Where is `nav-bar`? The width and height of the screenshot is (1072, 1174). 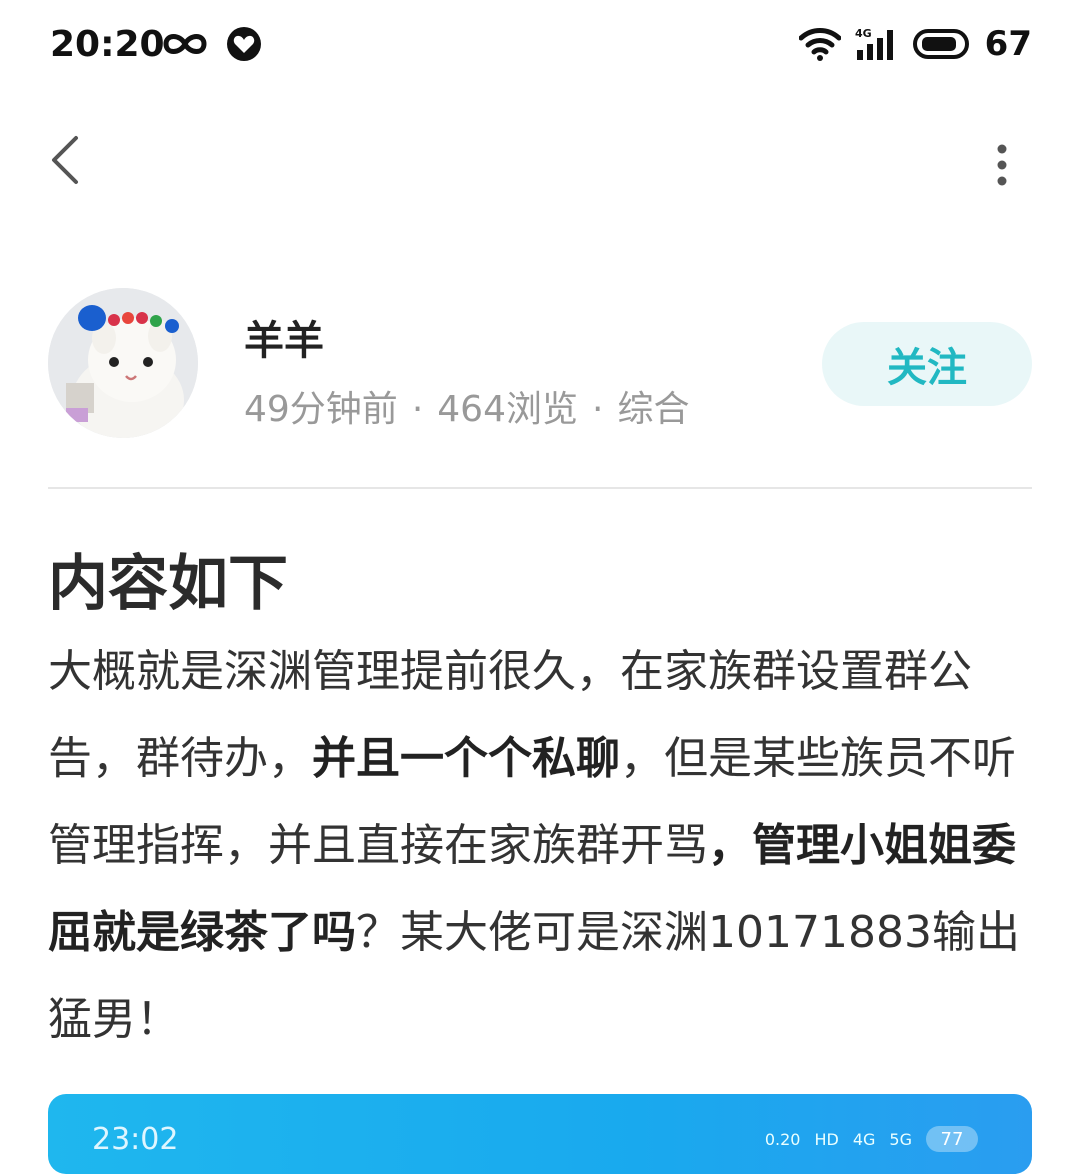
nav-bar is located at coordinates (536, 160).